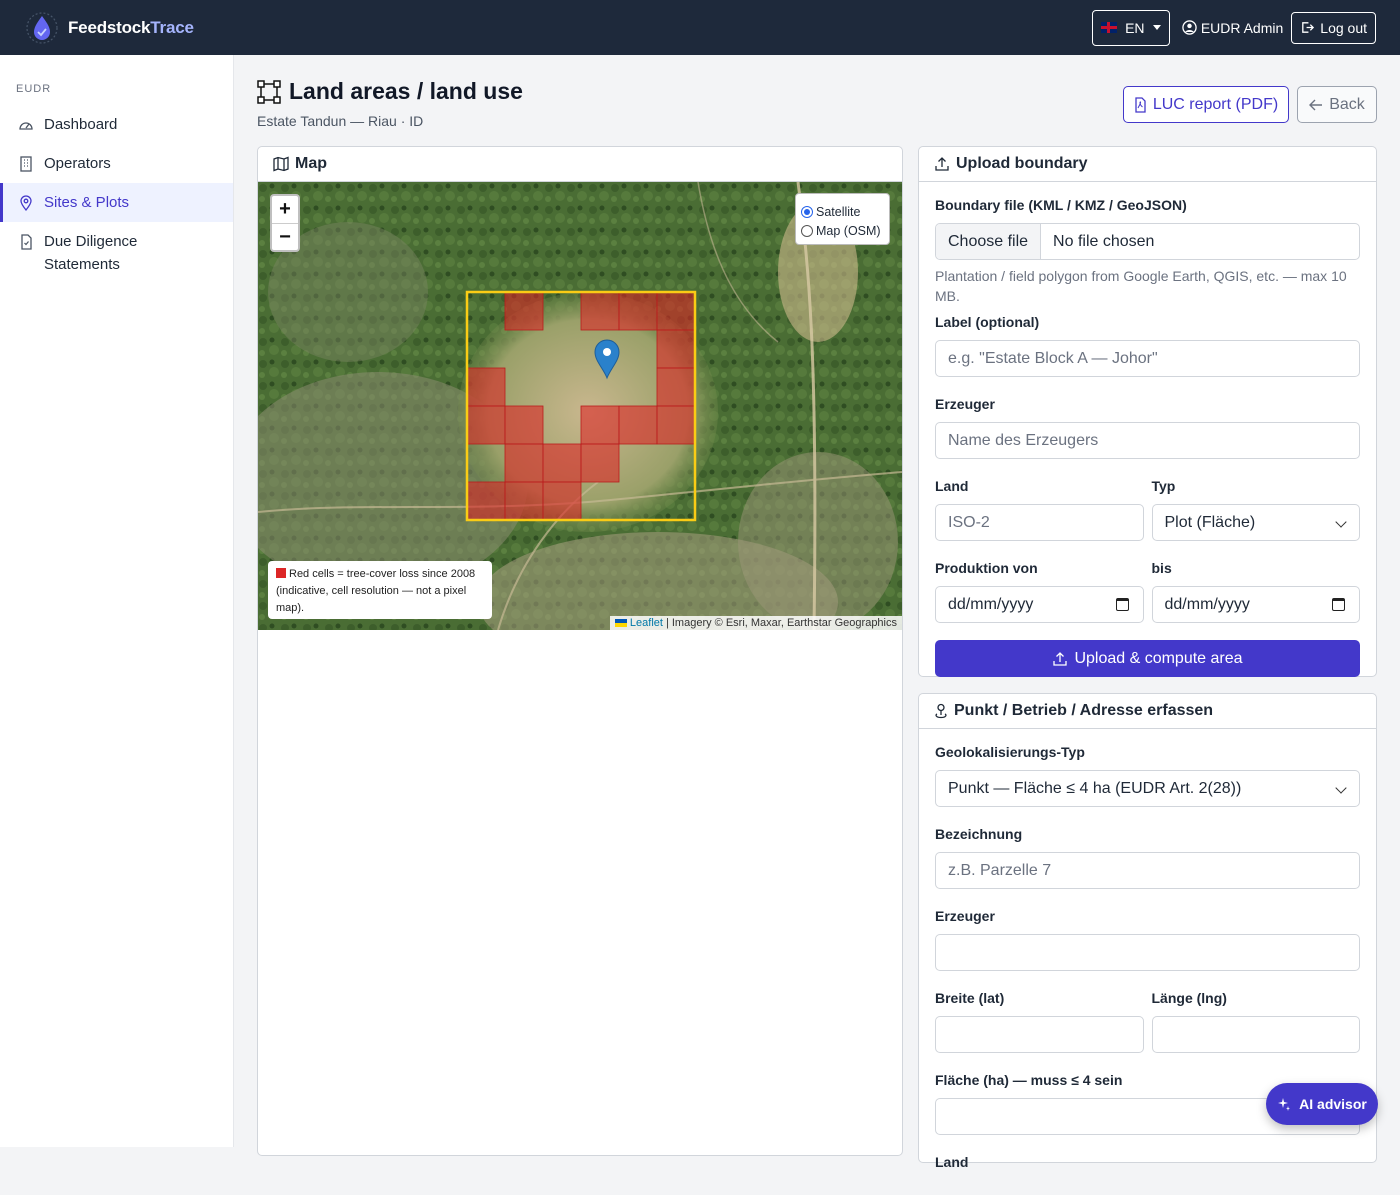  I want to click on geo-pin-icon, so click(941, 711).